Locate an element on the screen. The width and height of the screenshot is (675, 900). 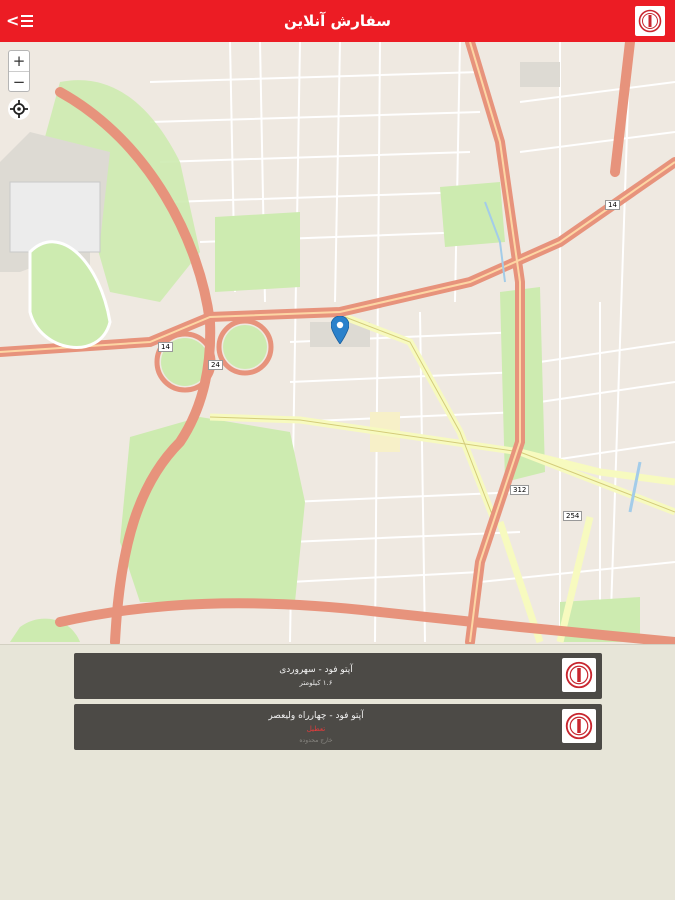
zoom-out-button: − is located at coordinates (19, 81).